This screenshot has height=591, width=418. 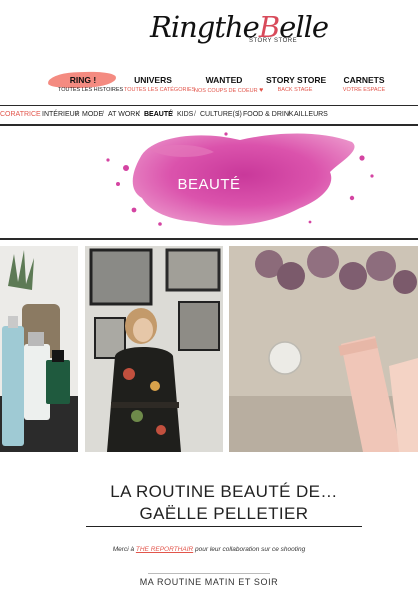 I want to click on sub-nav-item-ailleurs: AILLEURS, so click(x=311, y=114).